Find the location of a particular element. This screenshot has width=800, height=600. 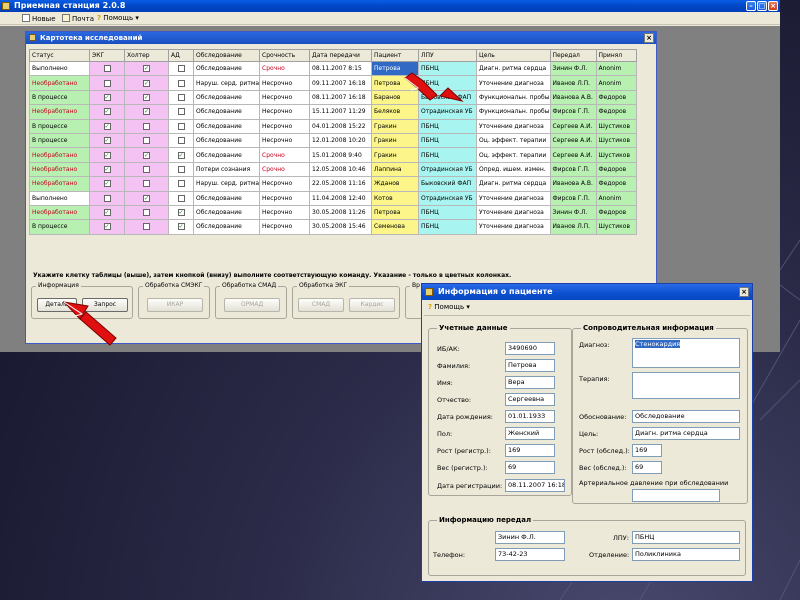

cell-patient: Лаппина is located at coordinates (395, 169).